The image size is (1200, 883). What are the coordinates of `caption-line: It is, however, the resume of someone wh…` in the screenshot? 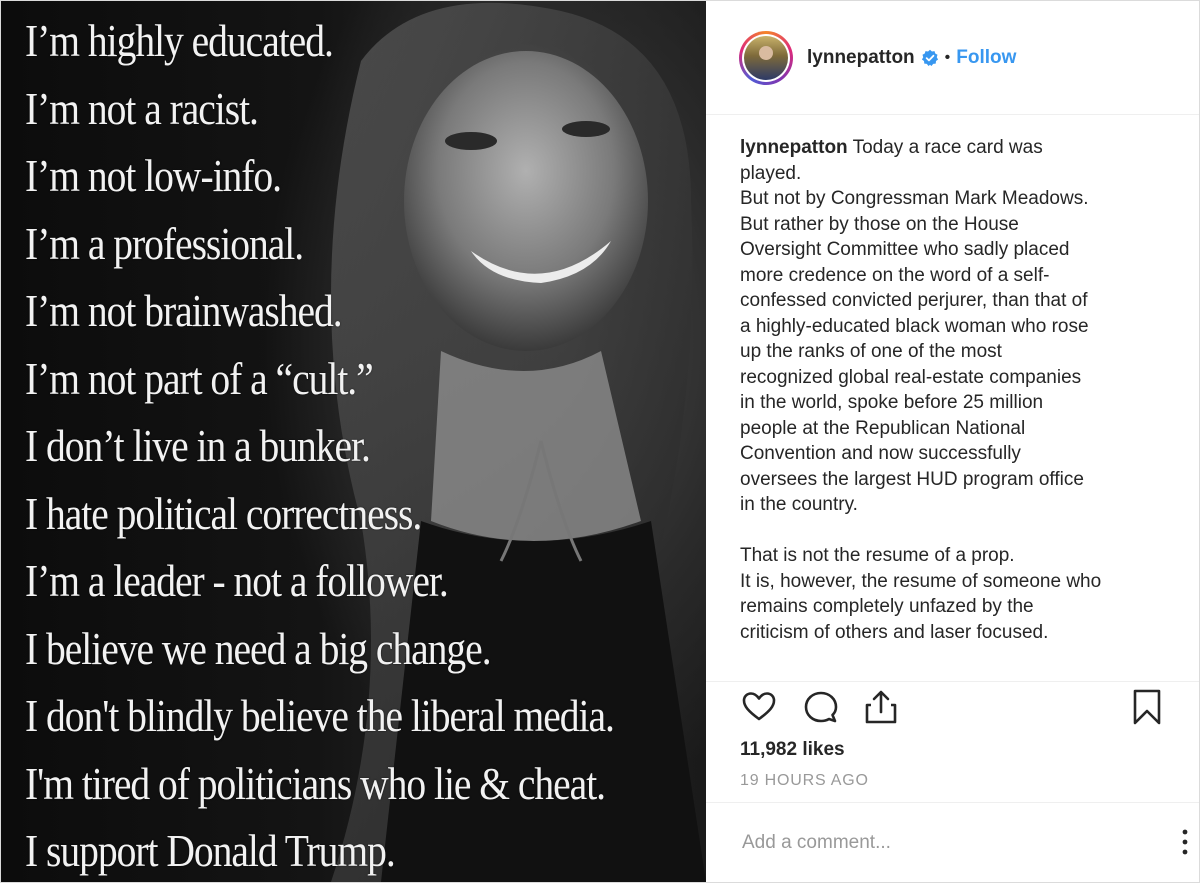 It's located at (921, 581).